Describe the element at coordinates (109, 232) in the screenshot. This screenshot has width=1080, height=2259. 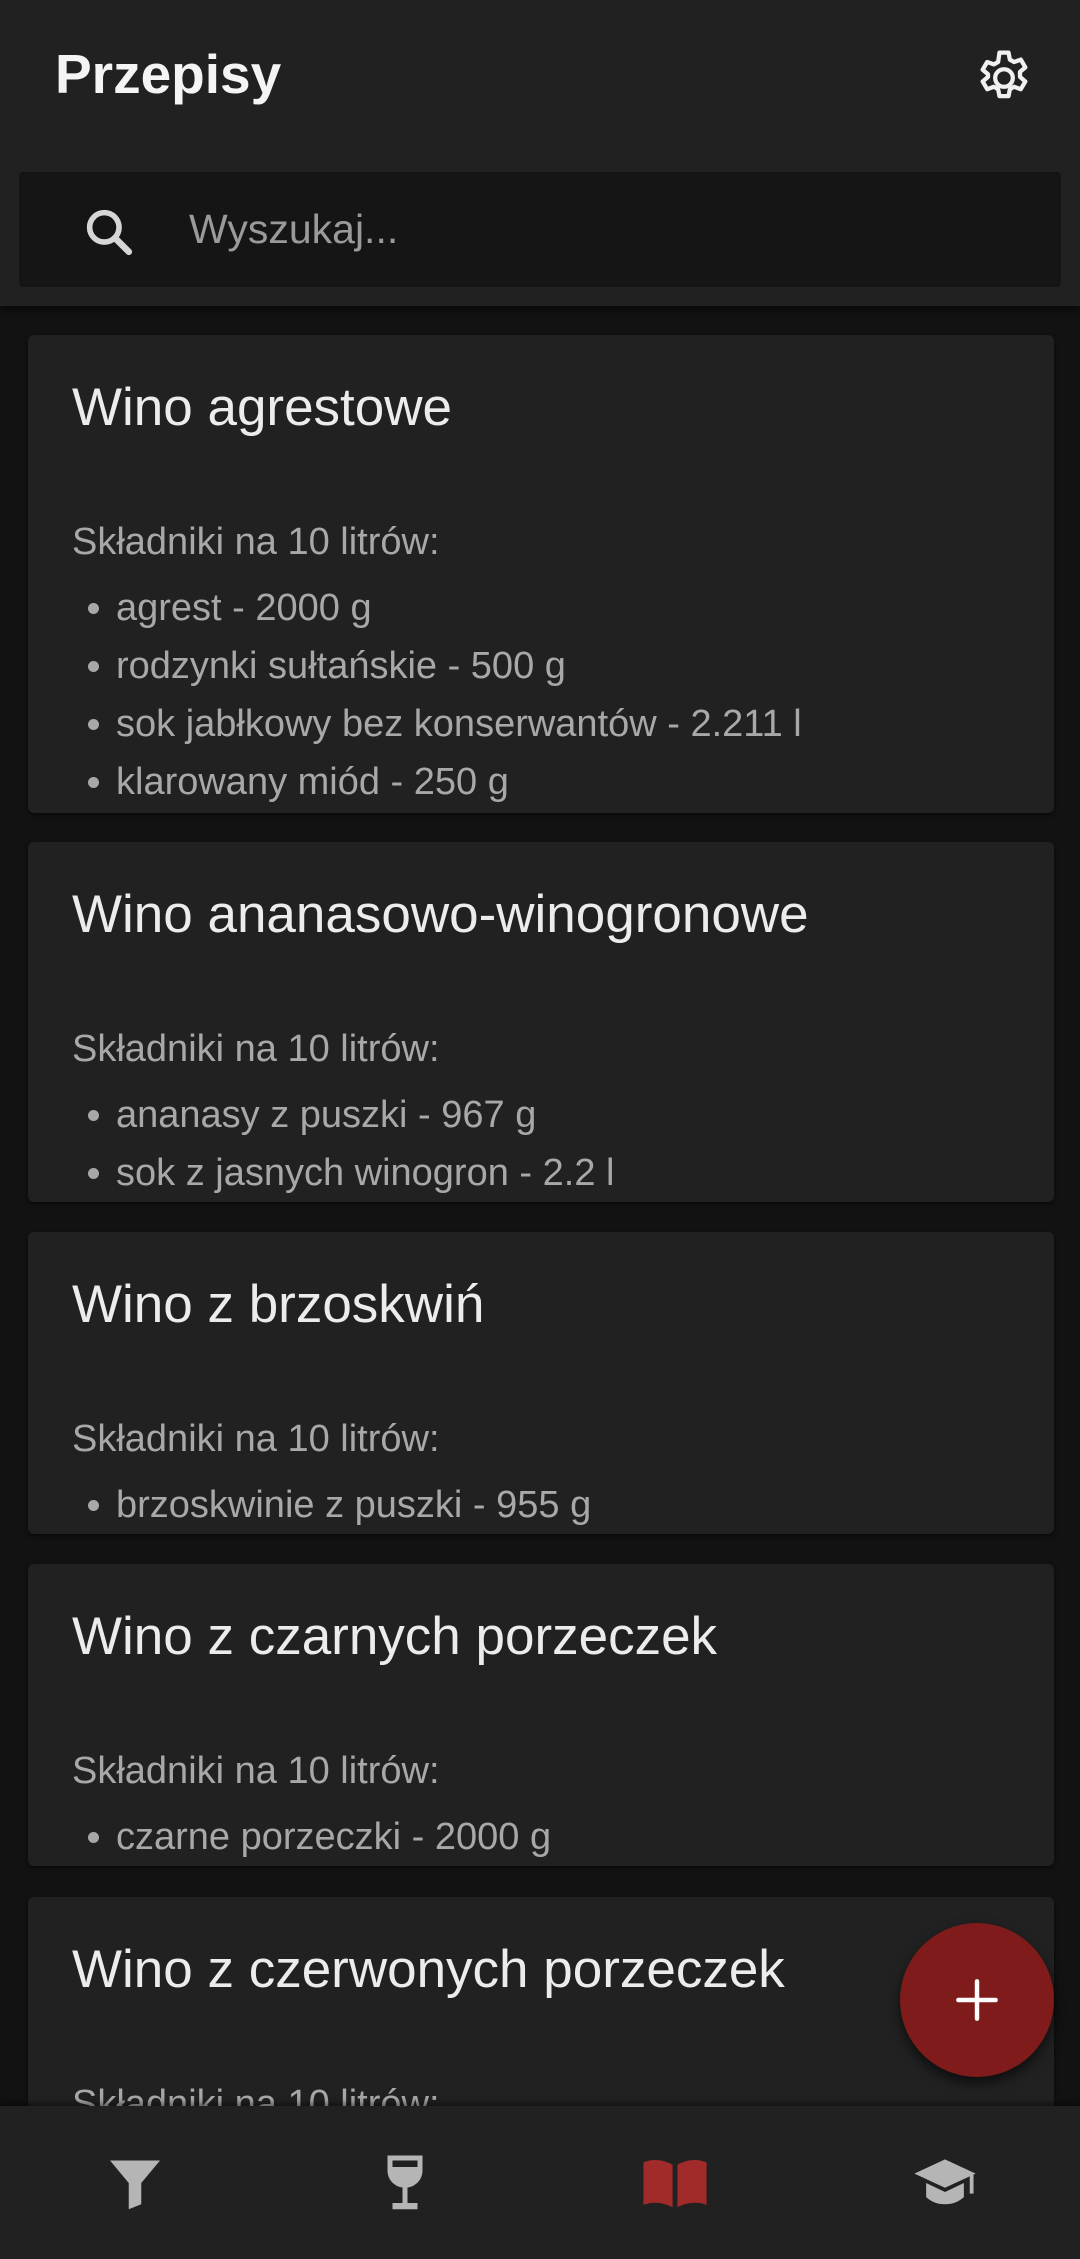
I see `search-icon` at that location.